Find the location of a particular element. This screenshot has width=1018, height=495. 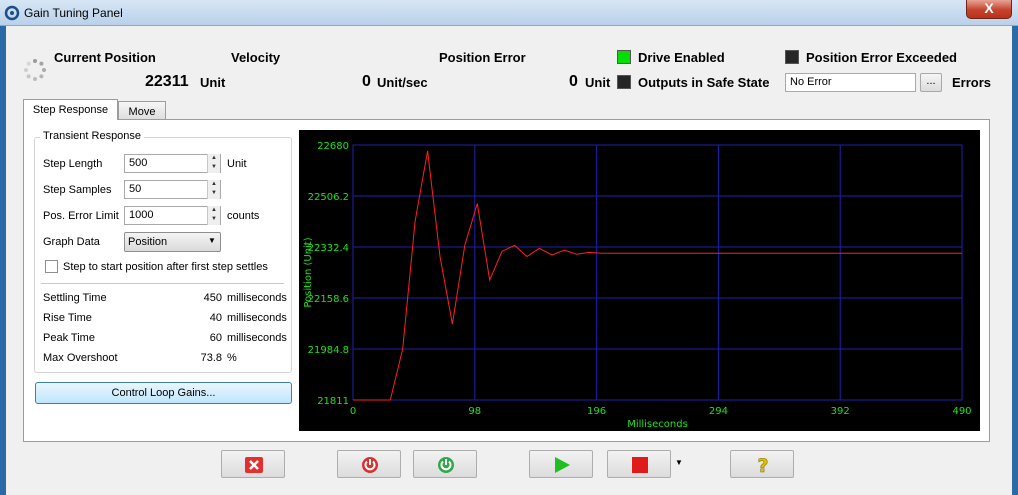

settling-time-value: 450 is located at coordinates (212, 298).